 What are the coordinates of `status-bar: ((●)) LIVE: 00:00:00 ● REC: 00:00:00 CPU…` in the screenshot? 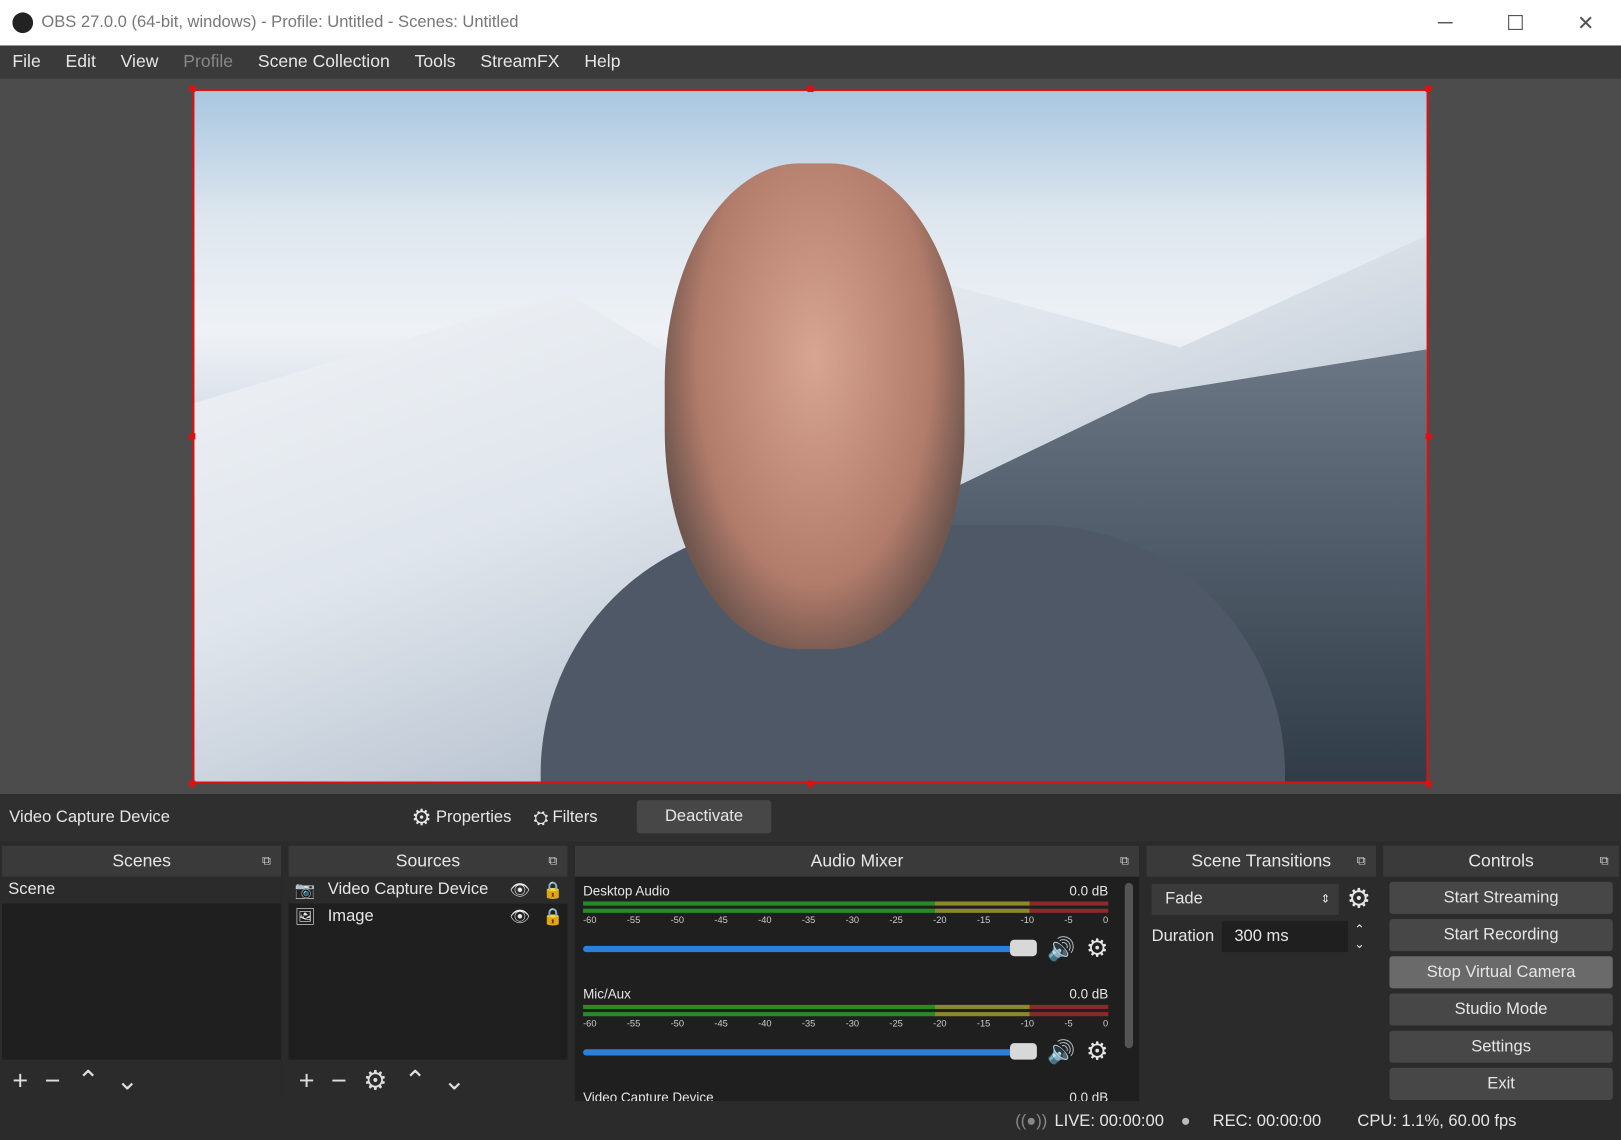 It's located at (810, 1121).